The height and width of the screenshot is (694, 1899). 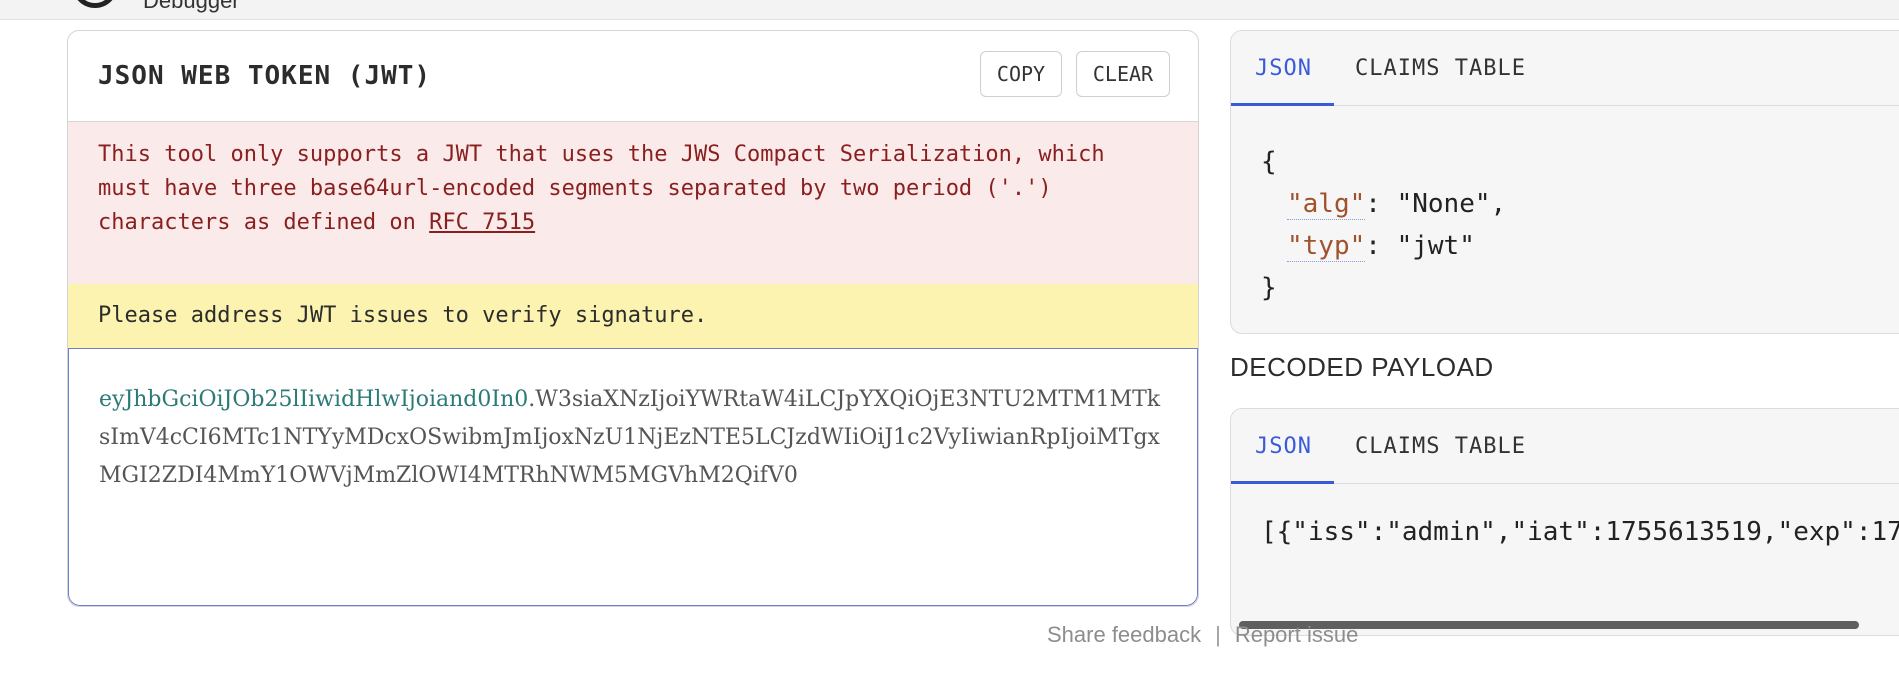 What do you see at coordinates (1326, 204) in the screenshot?
I see `json-key-alg: "alg"` at bounding box center [1326, 204].